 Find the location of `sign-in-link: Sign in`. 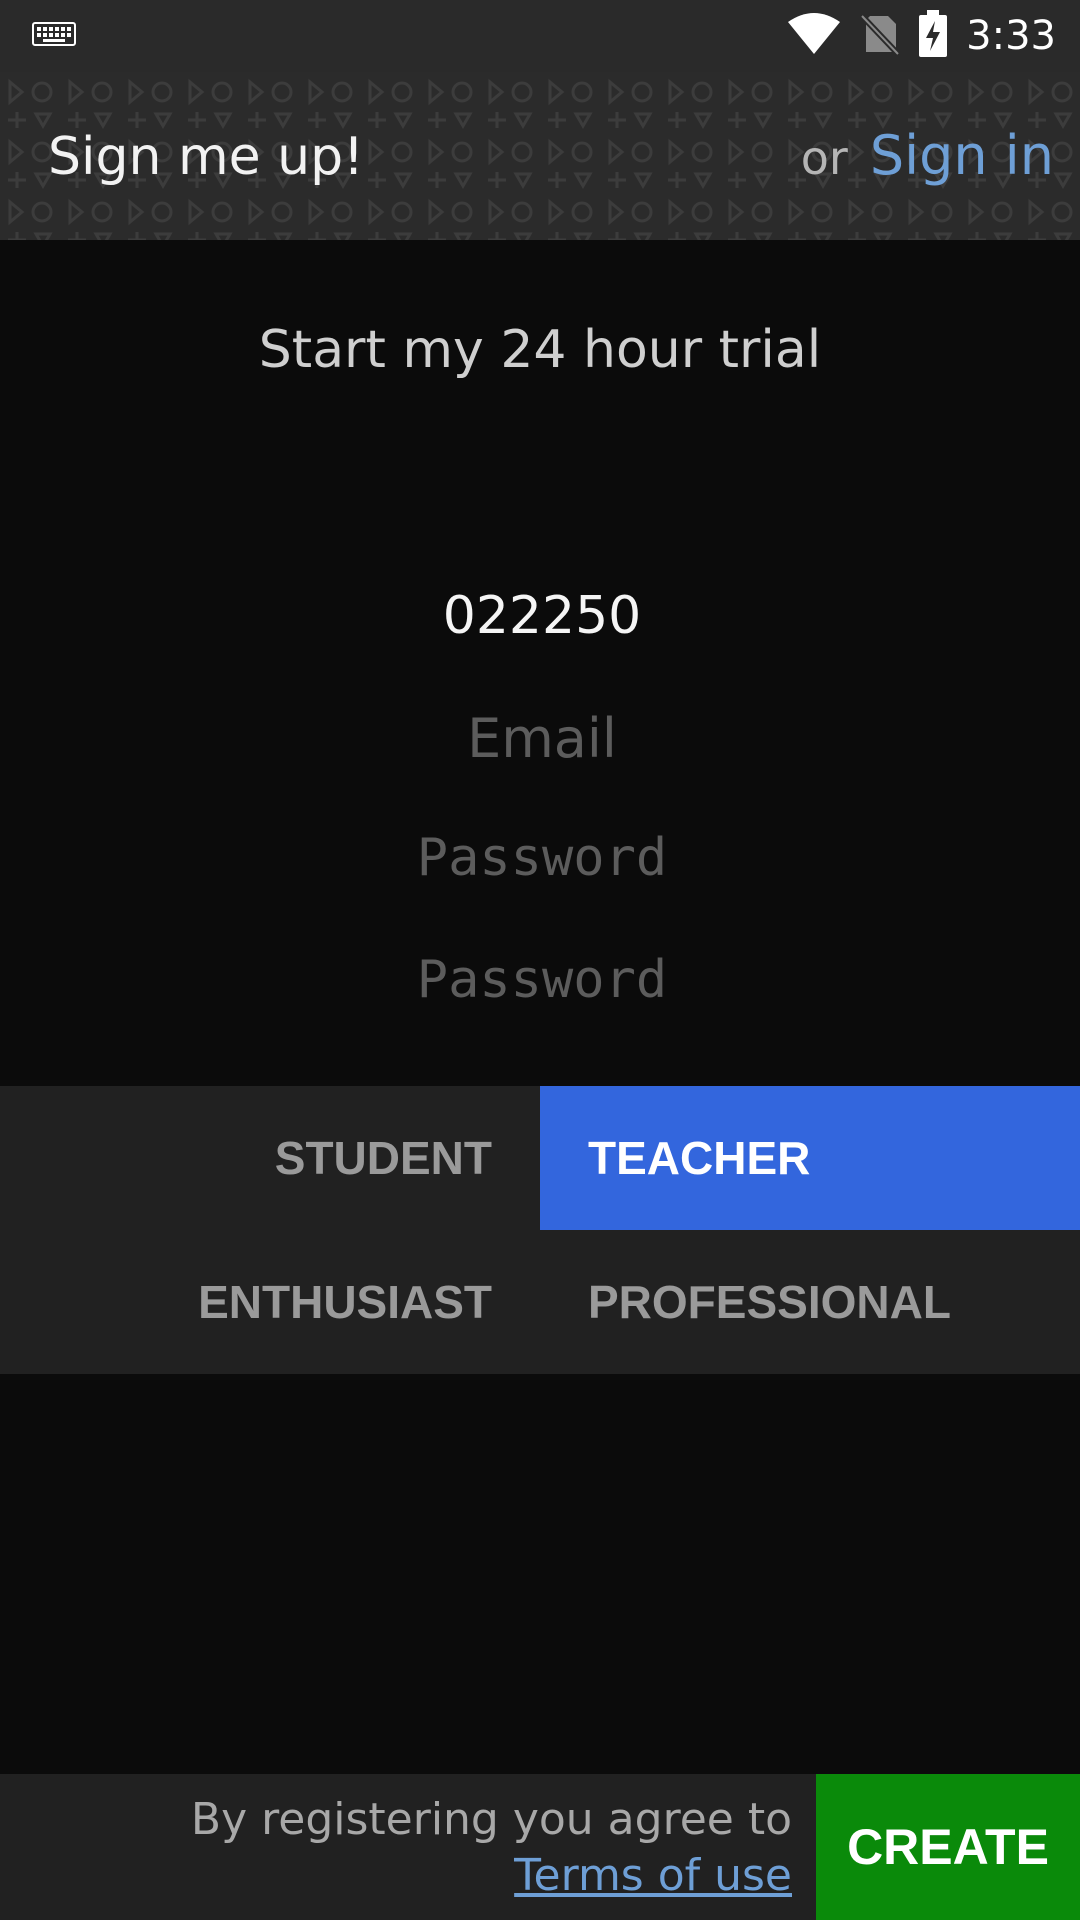

sign-in-link: Sign in is located at coordinates (962, 155).